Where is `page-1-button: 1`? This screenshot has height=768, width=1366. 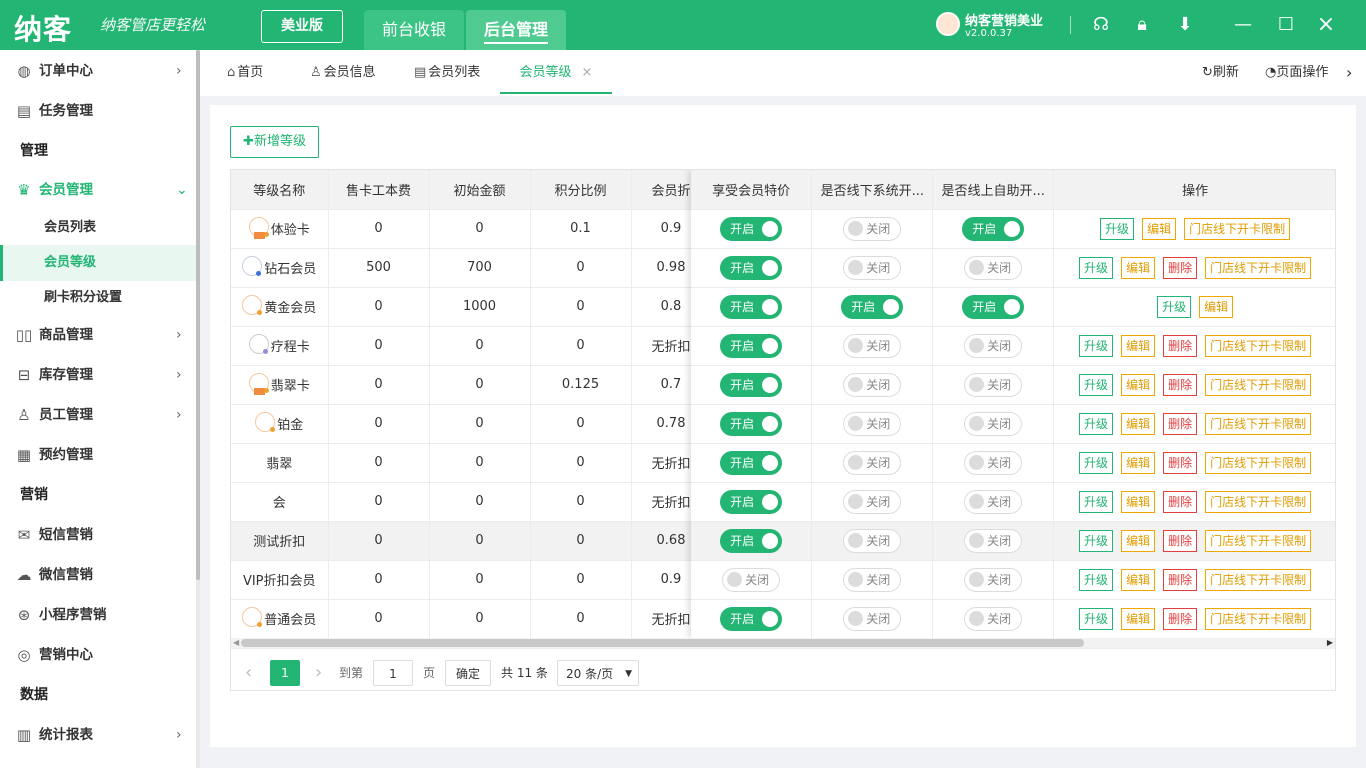
page-1-button: 1 is located at coordinates (285, 673).